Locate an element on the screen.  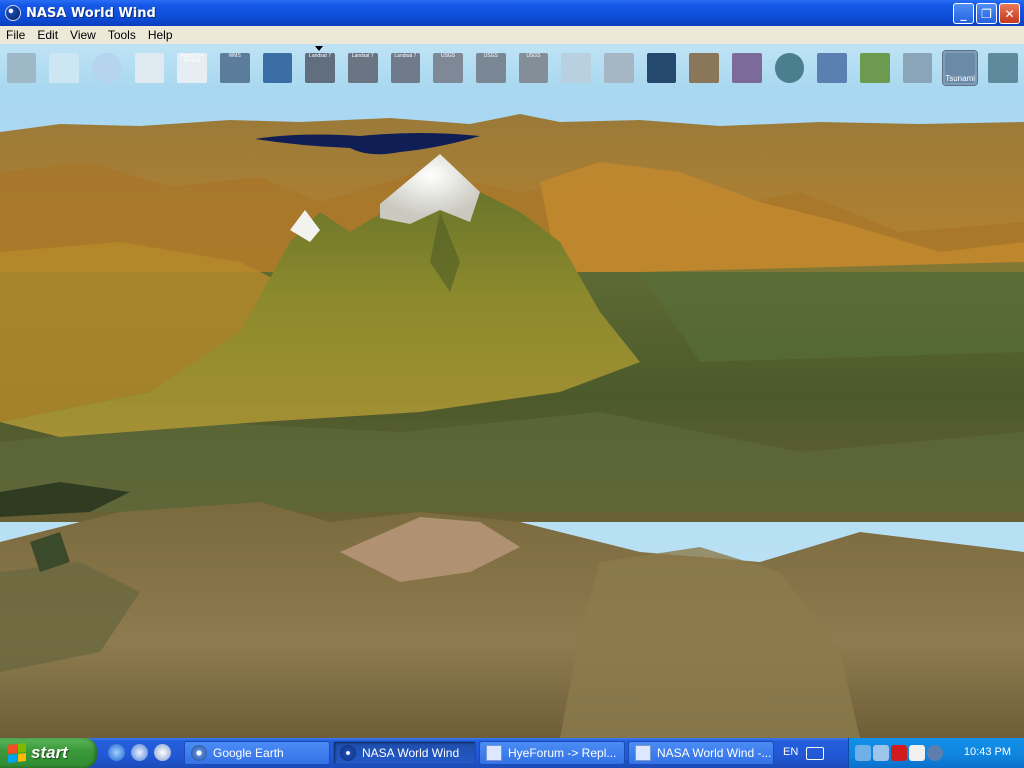
grid-icon is located at coordinates (64, 68).